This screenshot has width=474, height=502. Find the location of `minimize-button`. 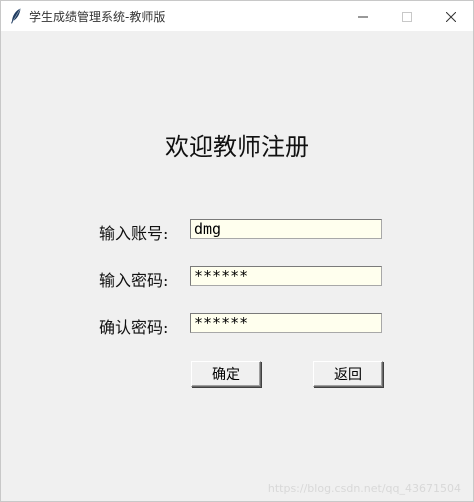

minimize-button is located at coordinates (363, 16).